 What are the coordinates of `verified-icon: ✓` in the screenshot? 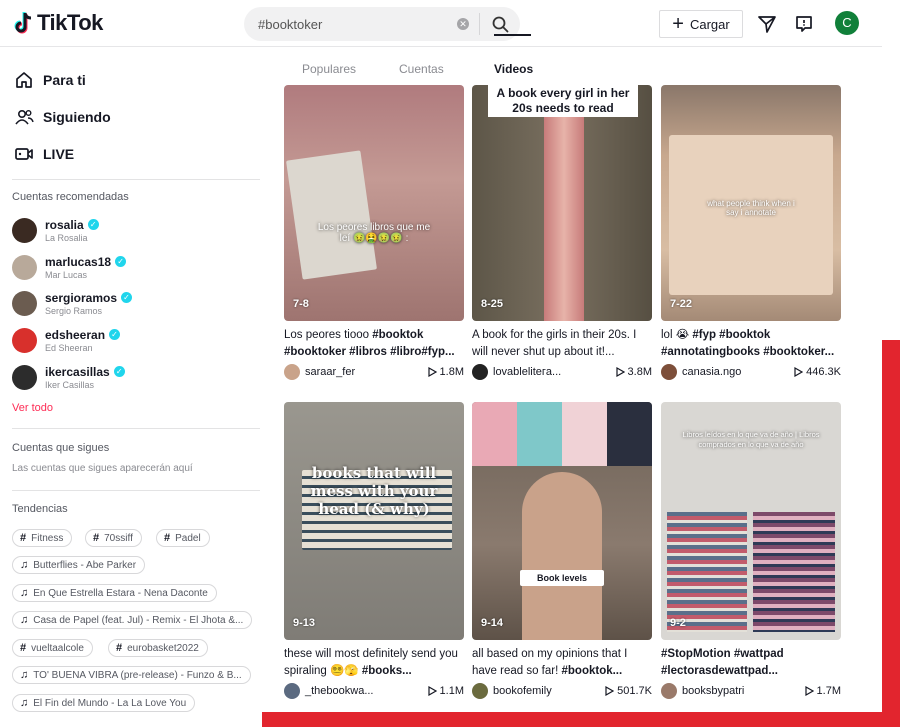 It's located at (121, 261).